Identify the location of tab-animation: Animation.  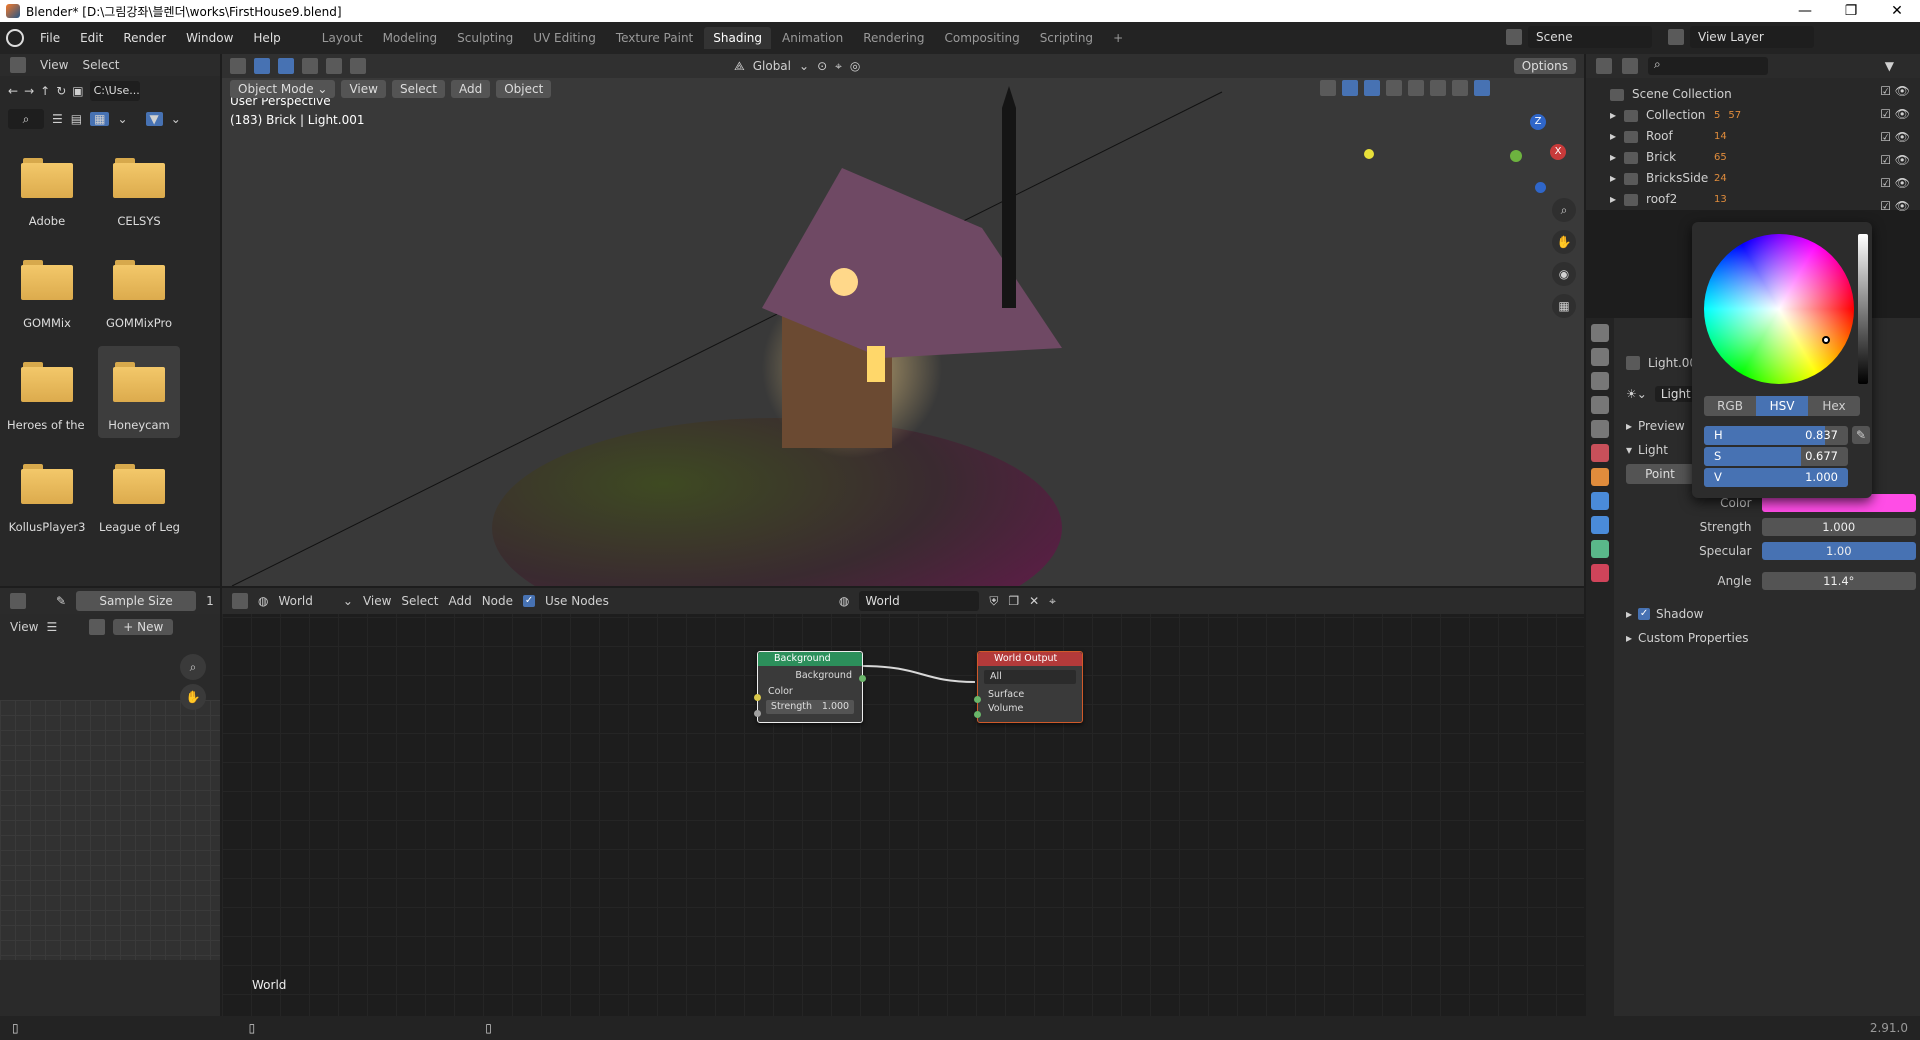
(812, 38).